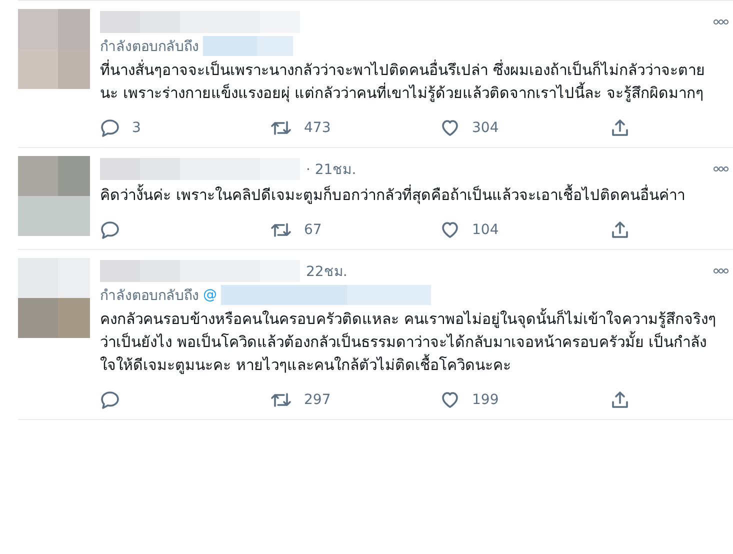 The height and width of the screenshot is (554, 733). I want to click on retweet-count: 473, so click(317, 128).